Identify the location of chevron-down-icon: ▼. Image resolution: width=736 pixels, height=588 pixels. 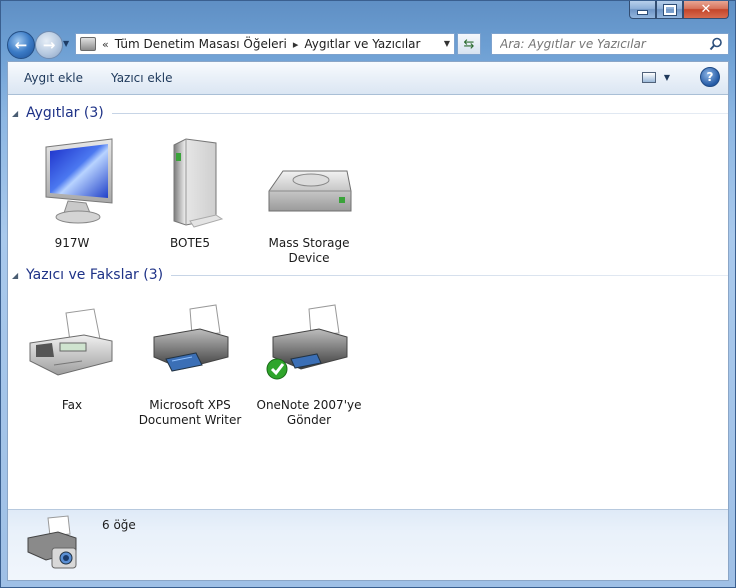
(66, 43).